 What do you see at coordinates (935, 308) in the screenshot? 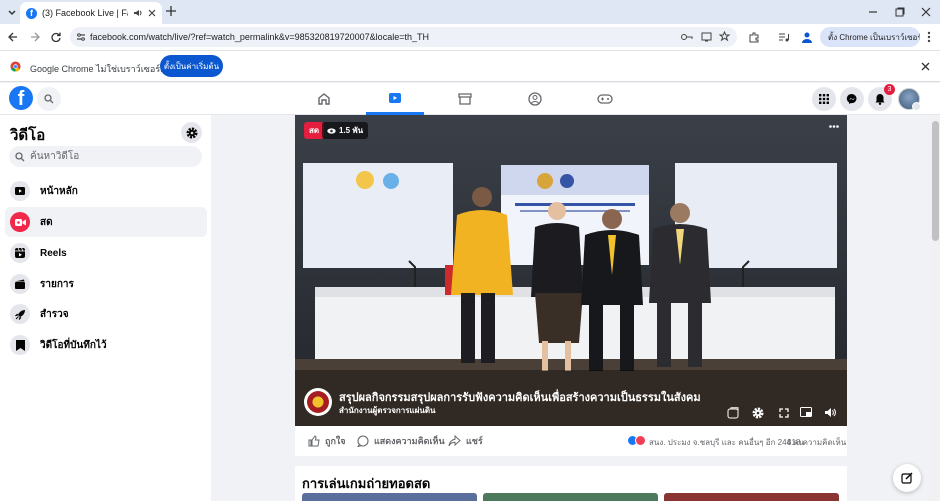
I see `page-scrollbar` at bounding box center [935, 308].